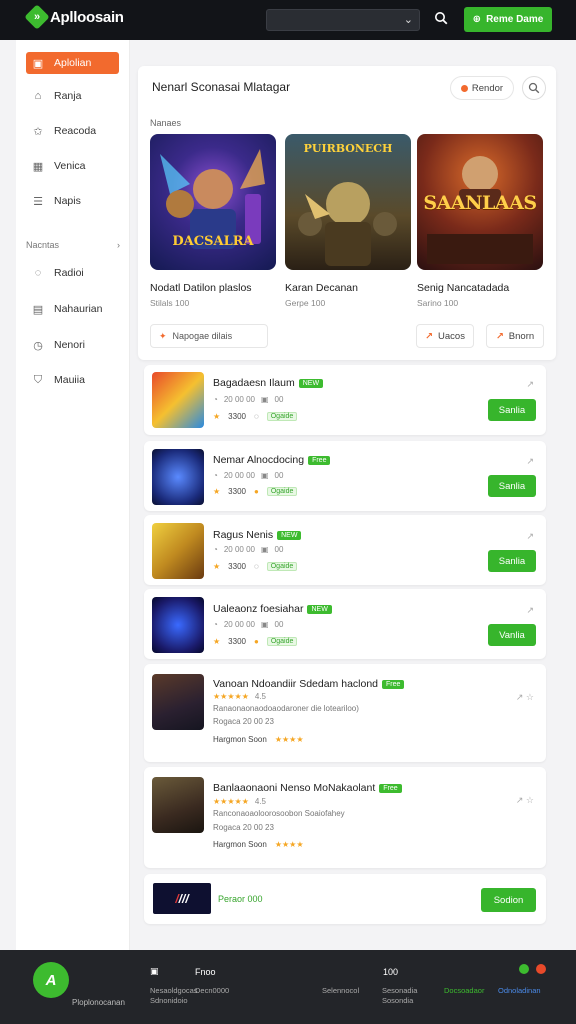  I want to click on game-thumbnail, so click(178, 400).